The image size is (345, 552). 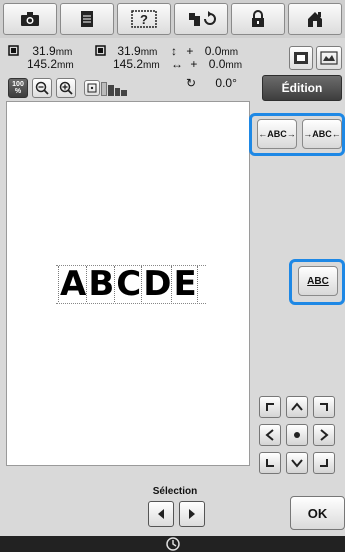 I want to click on selection-next-button, so click(x=192, y=514).